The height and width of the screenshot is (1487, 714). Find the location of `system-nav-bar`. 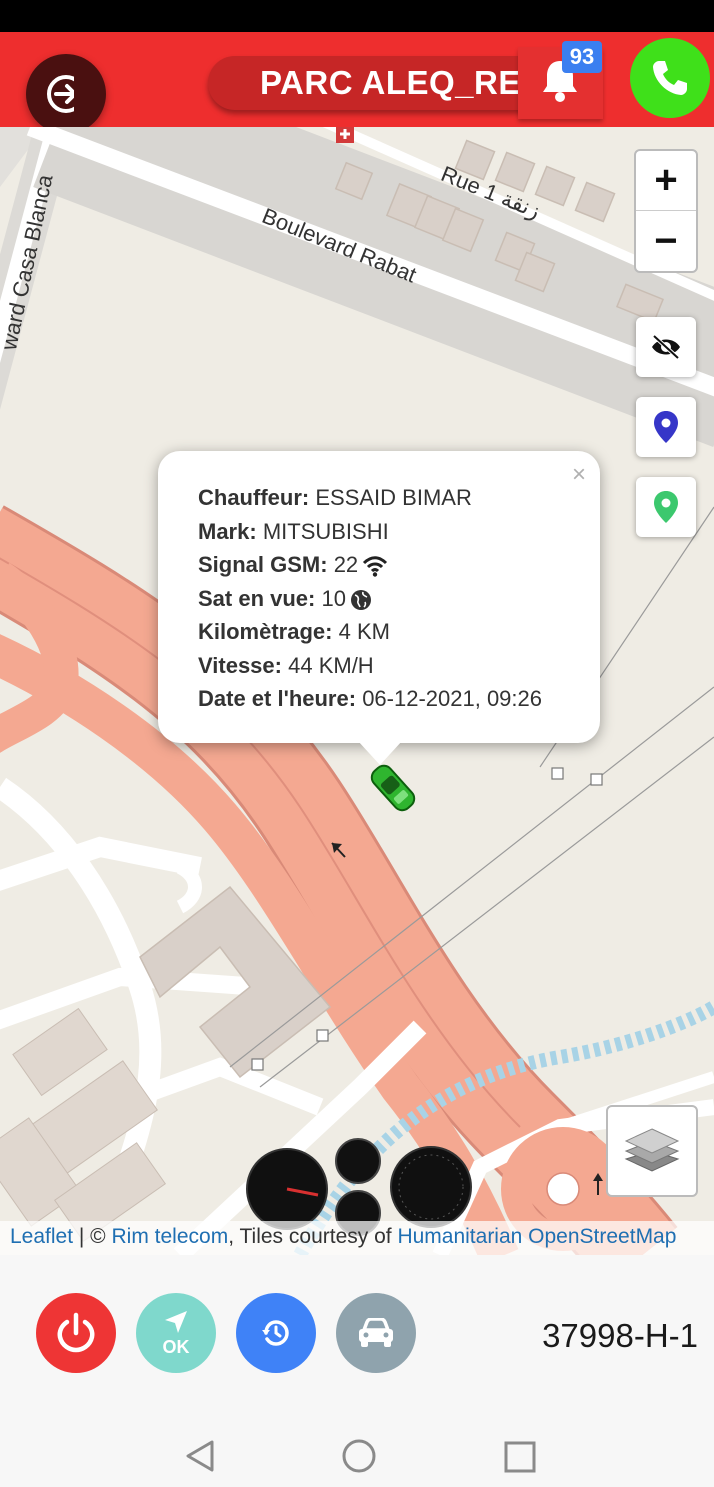

system-nav-bar is located at coordinates (357, 1452).